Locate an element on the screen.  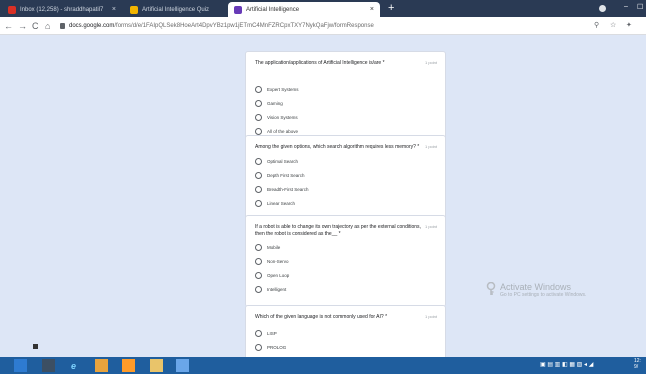
tab-title: Inbox (12,258) - shraddhapatil7 is located at coordinates (62, 9).